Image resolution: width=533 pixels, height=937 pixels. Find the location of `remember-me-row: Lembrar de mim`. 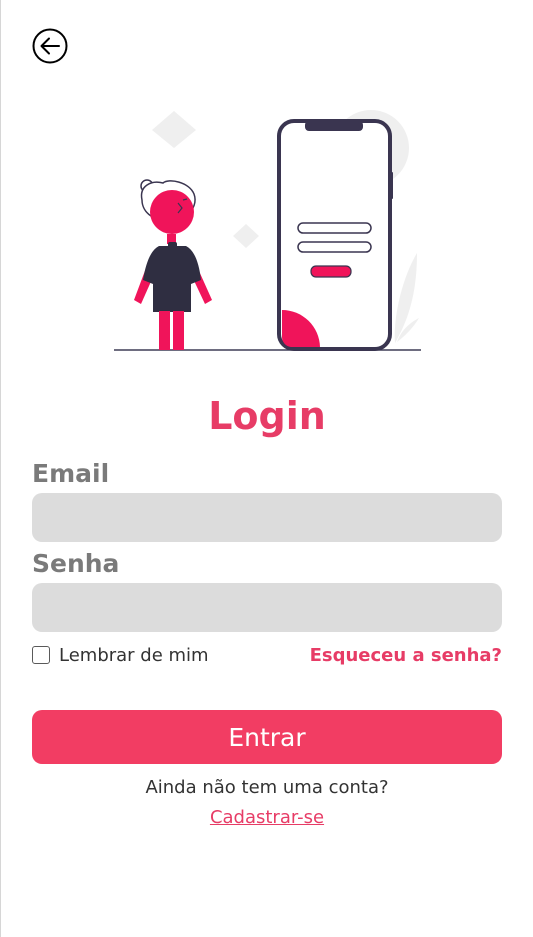

remember-me-row: Lembrar de mim is located at coordinates (120, 655).